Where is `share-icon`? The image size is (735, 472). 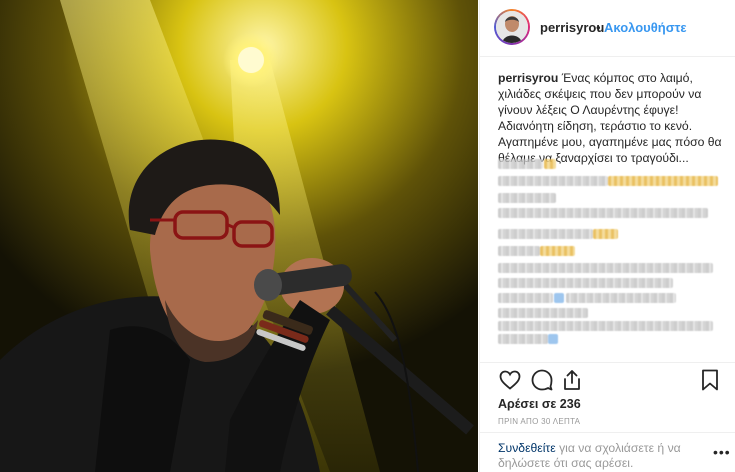
share-icon is located at coordinates (572, 380).